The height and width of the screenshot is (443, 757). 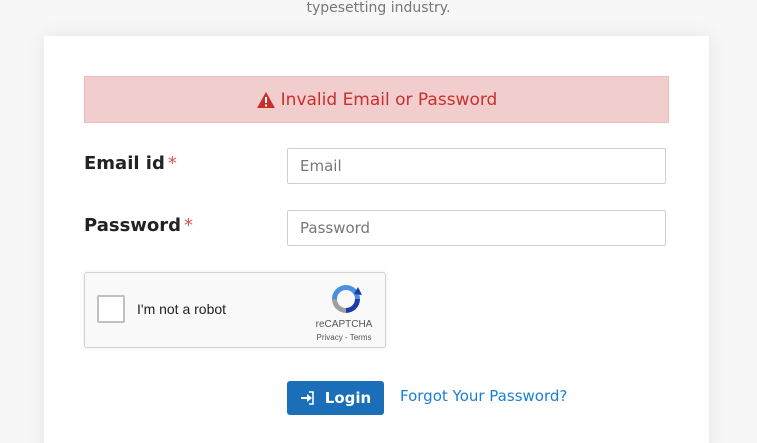 What do you see at coordinates (172, 163) in the screenshot?
I see `email-required-mark: *` at bounding box center [172, 163].